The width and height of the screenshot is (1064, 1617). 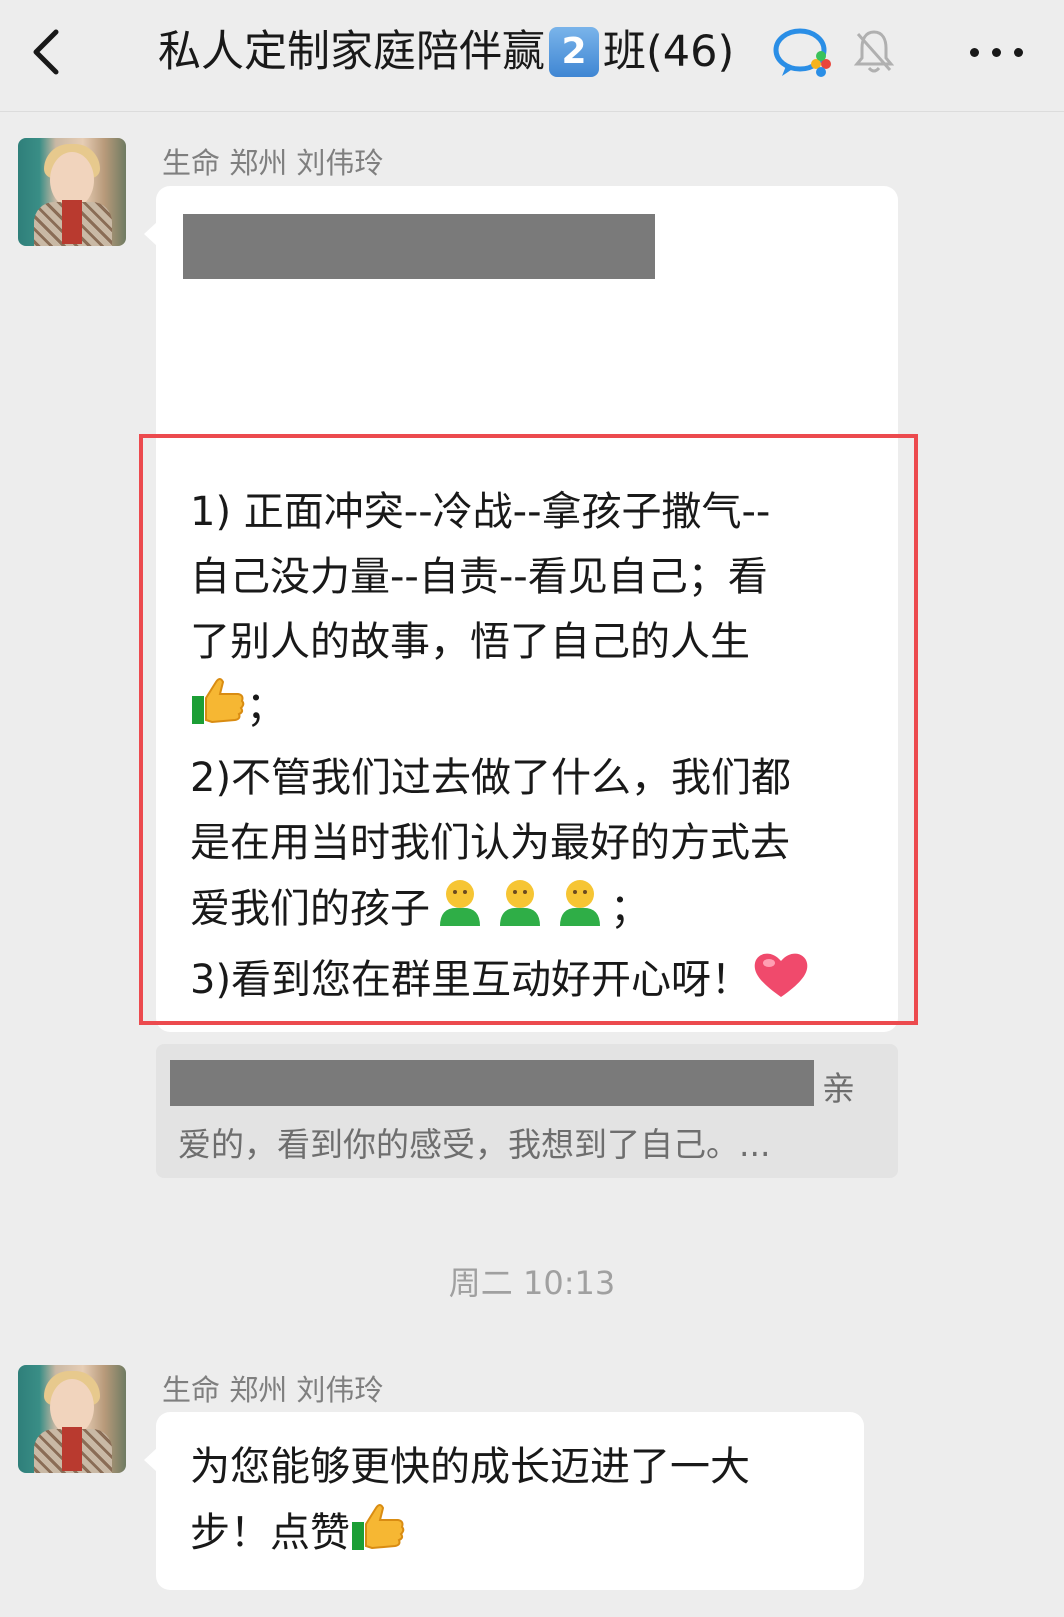 I want to click on chat-title-prefix: 私人定制家庭陪伴赢, so click(x=351, y=52).